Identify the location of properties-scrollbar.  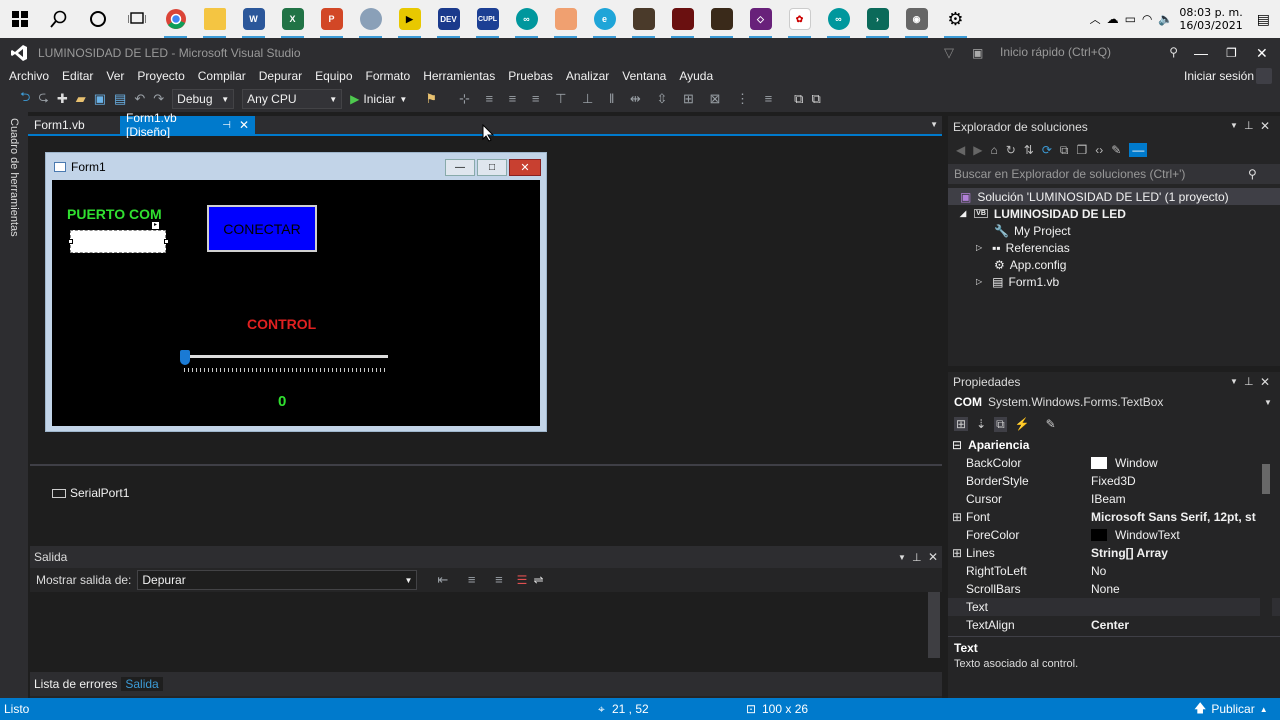
(1266, 536).